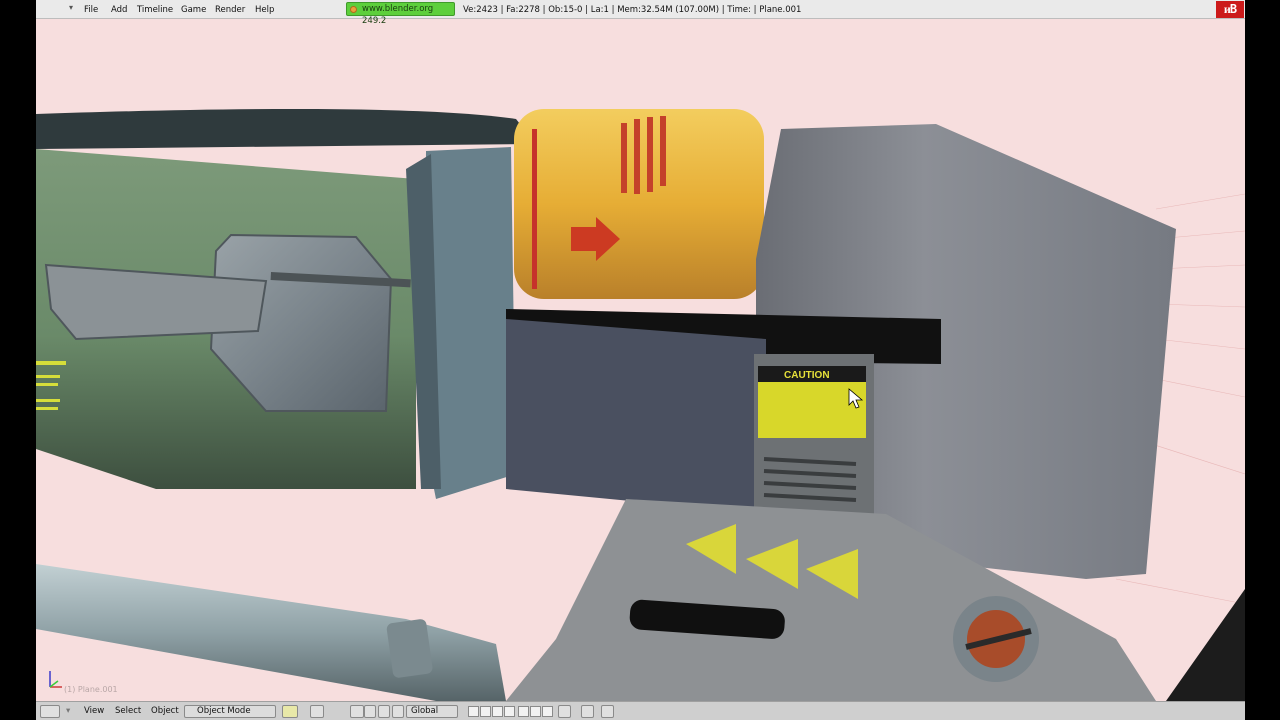  What do you see at coordinates (290, 711) in the screenshot?
I see `draw-type-button` at bounding box center [290, 711].